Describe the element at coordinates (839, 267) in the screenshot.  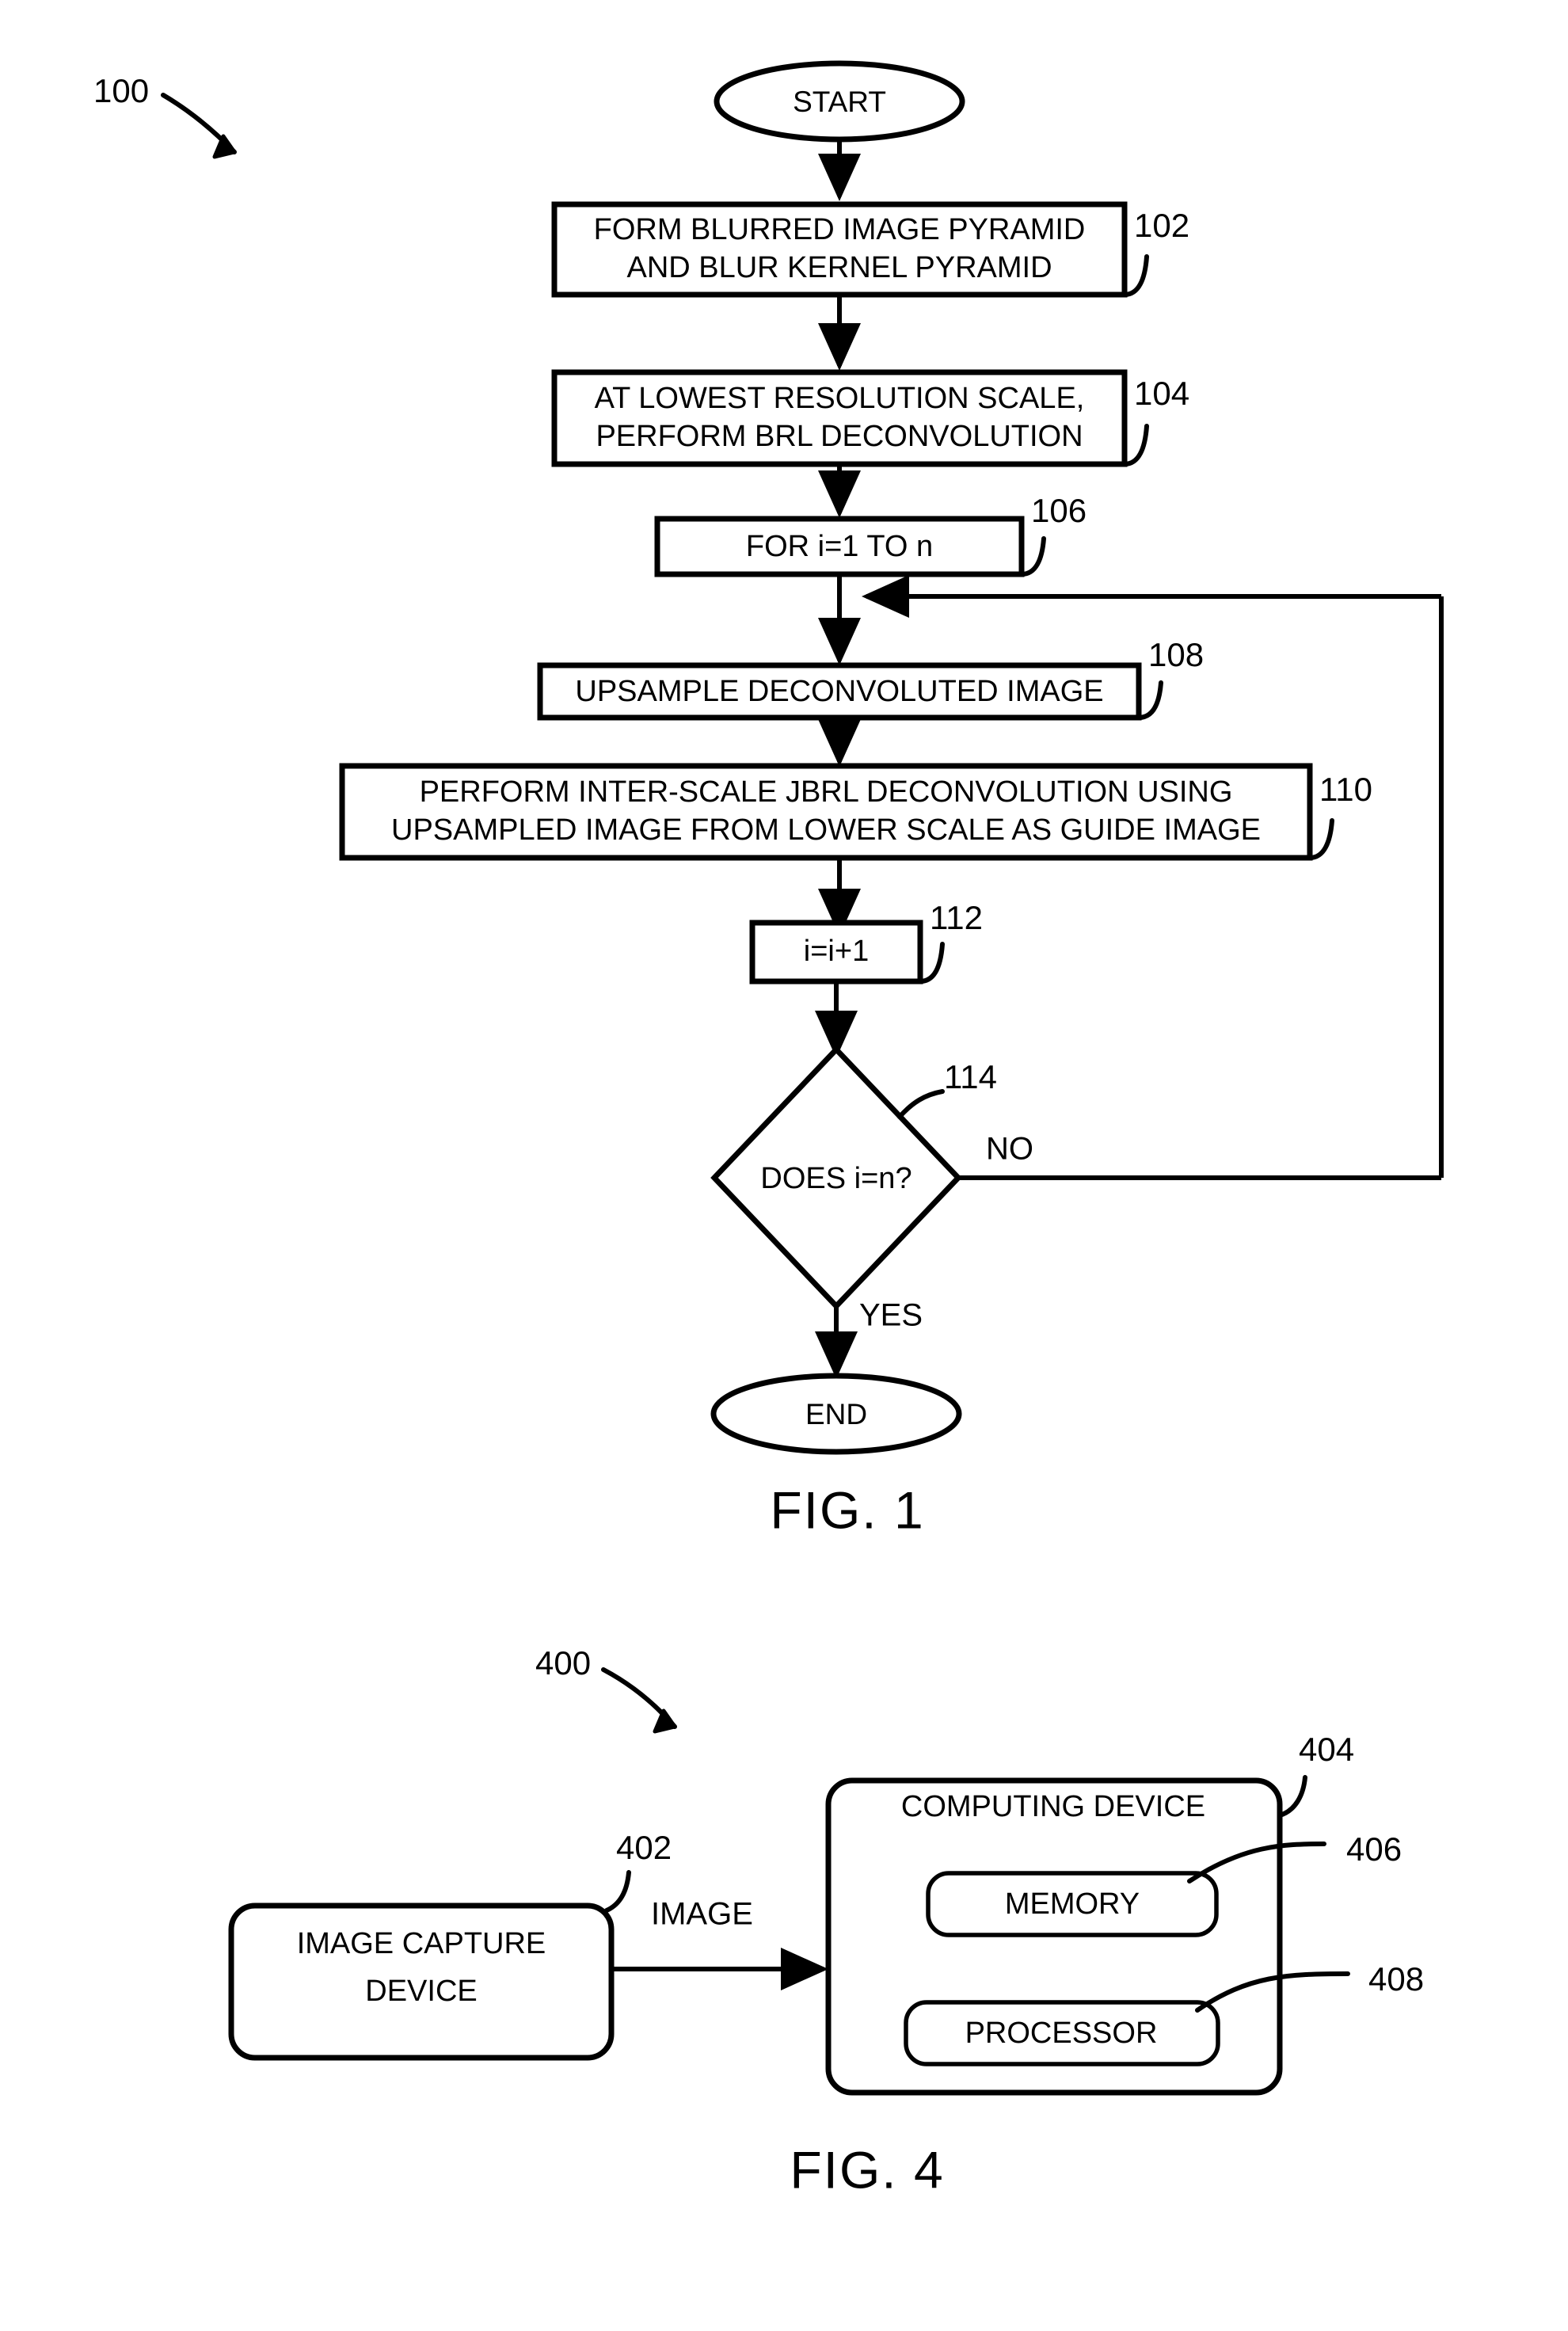
I see `node-form-pyramid-label-line2: AND BLUR KERNEL PYRAMID` at that location.